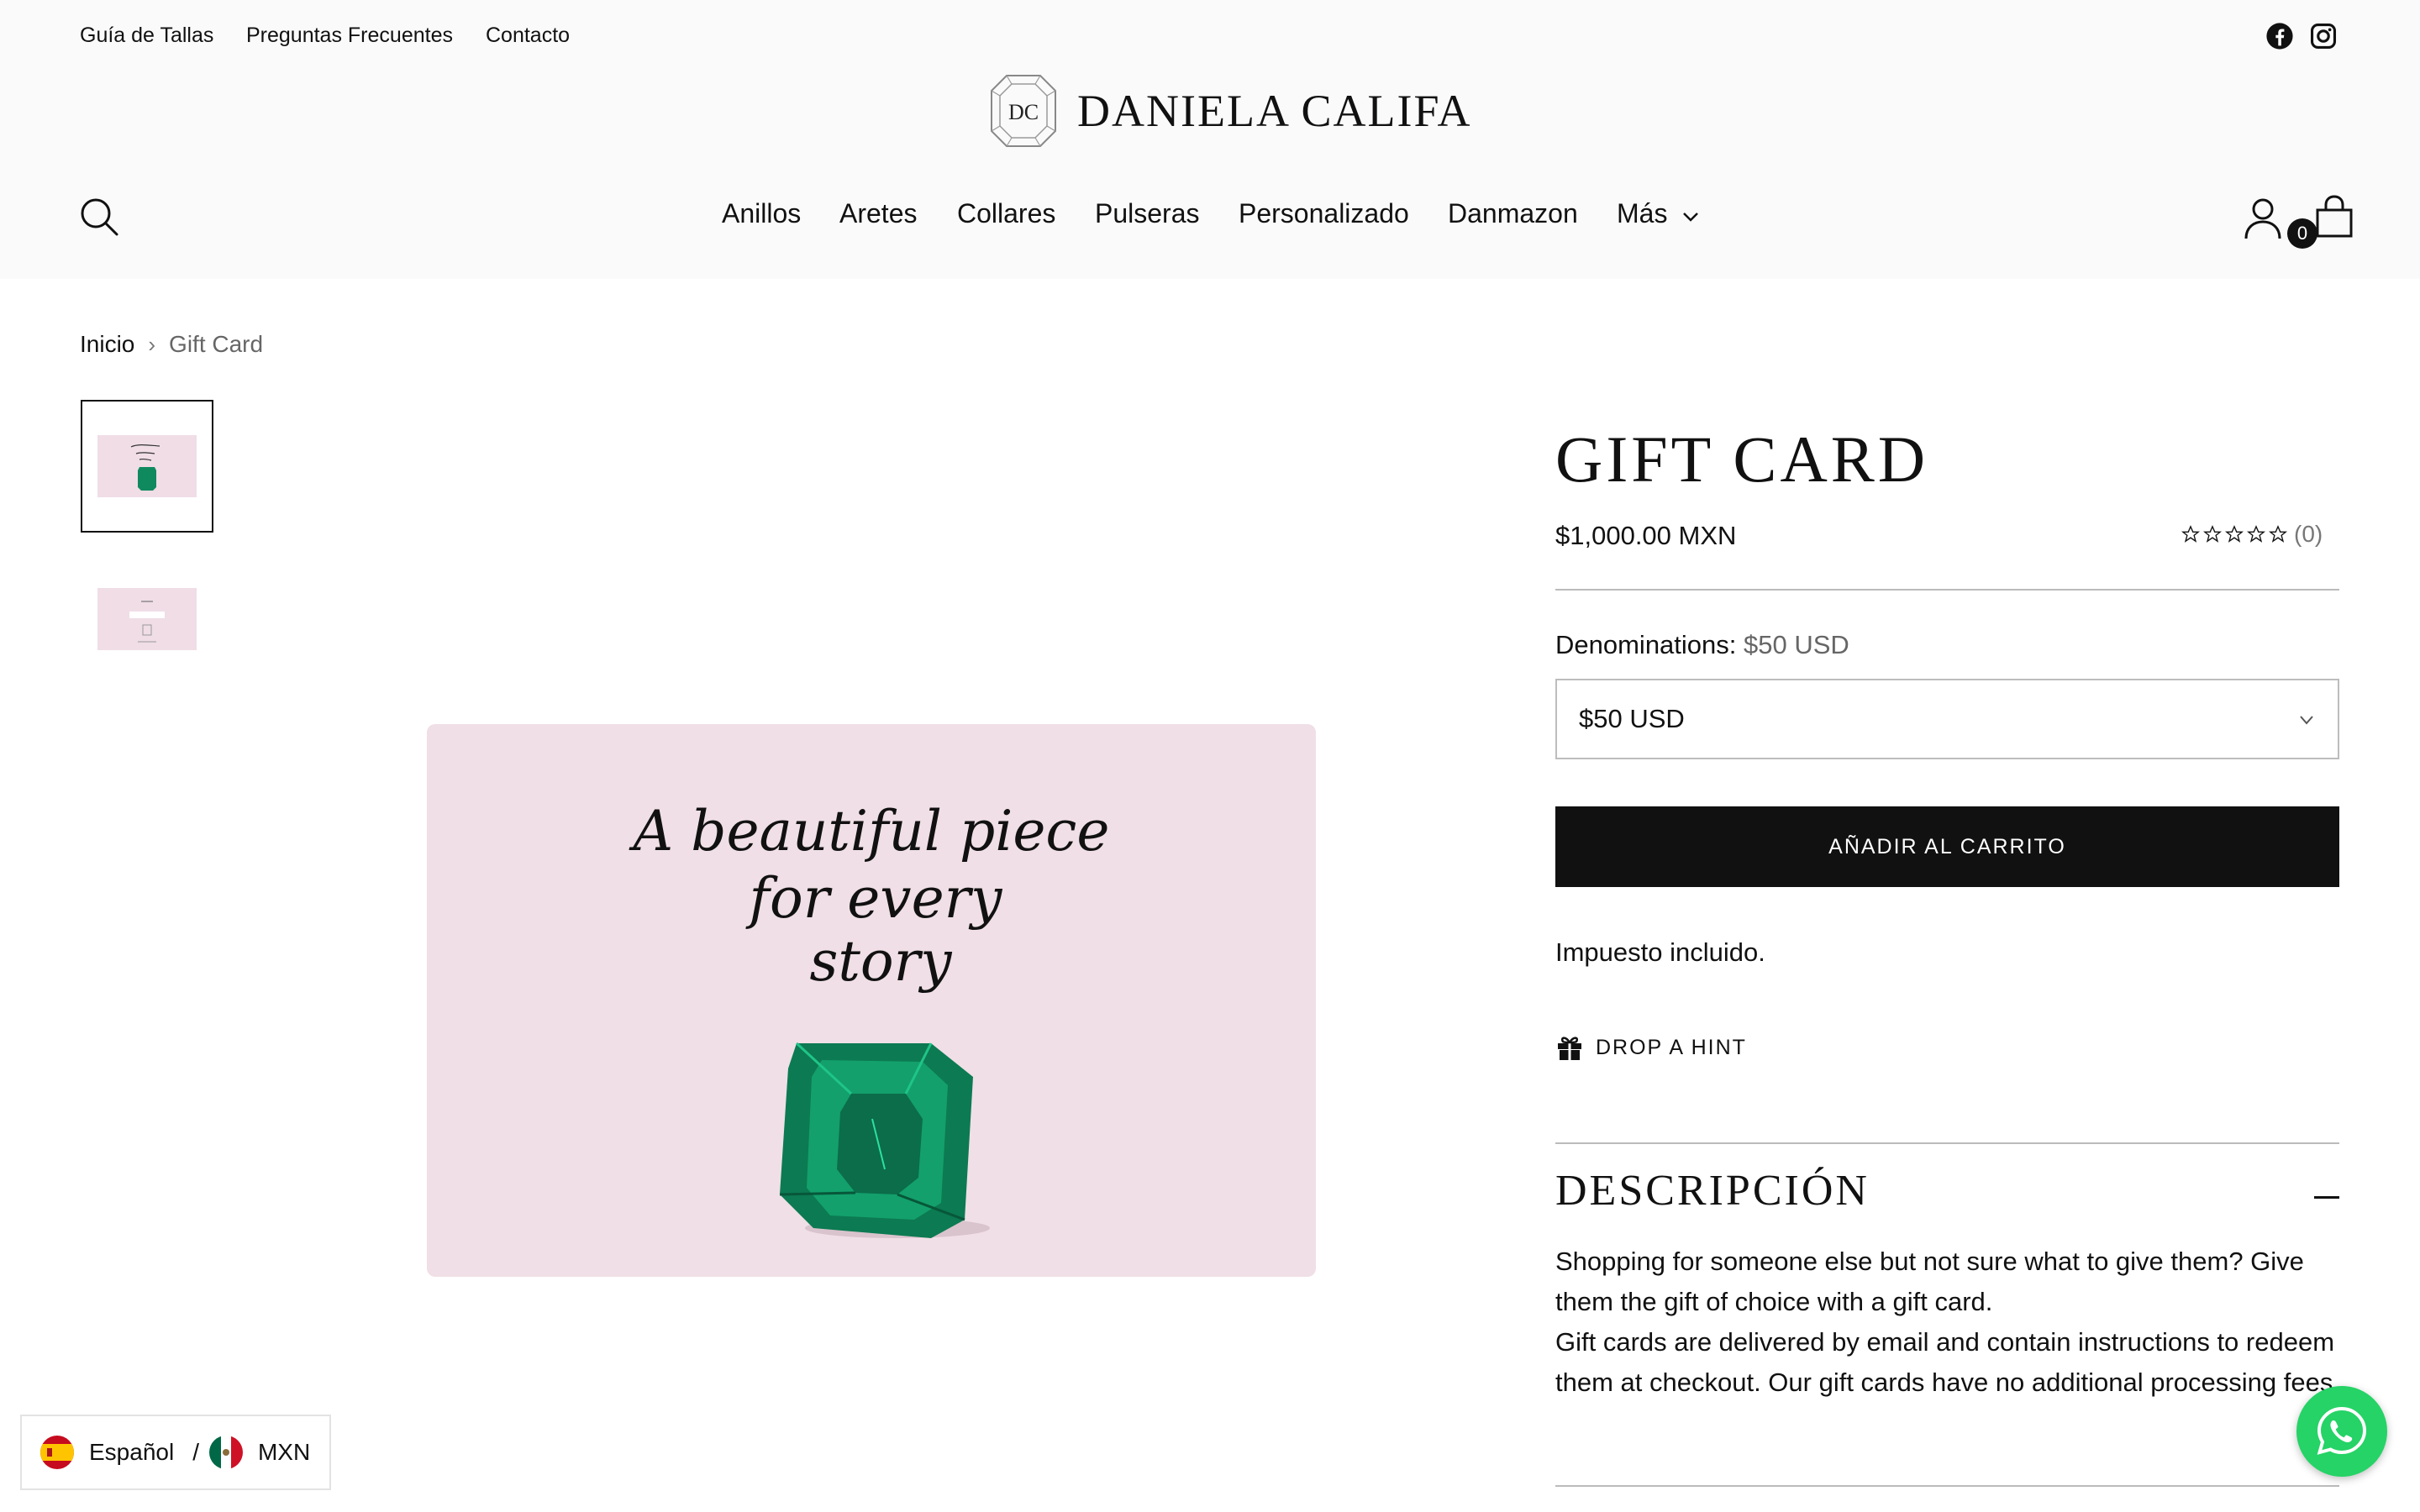 This screenshot has width=2420, height=1512. What do you see at coordinates (2327, 1197) in the screenshot?
I see `collapse-minus-icon` at bounding box center [2327, 1197].